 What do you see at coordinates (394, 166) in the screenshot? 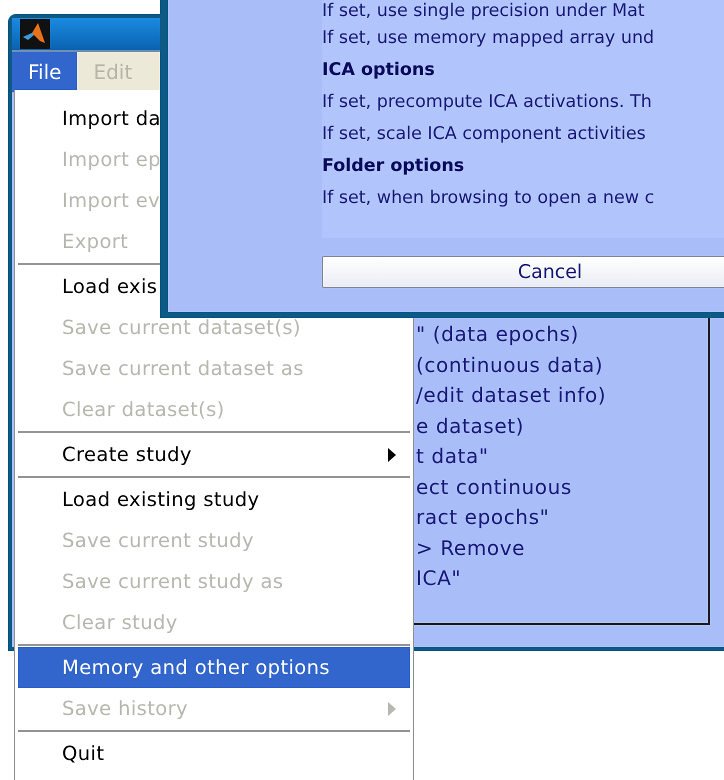
I see `section-heading: Folder options` at bounding box center [394, 166].